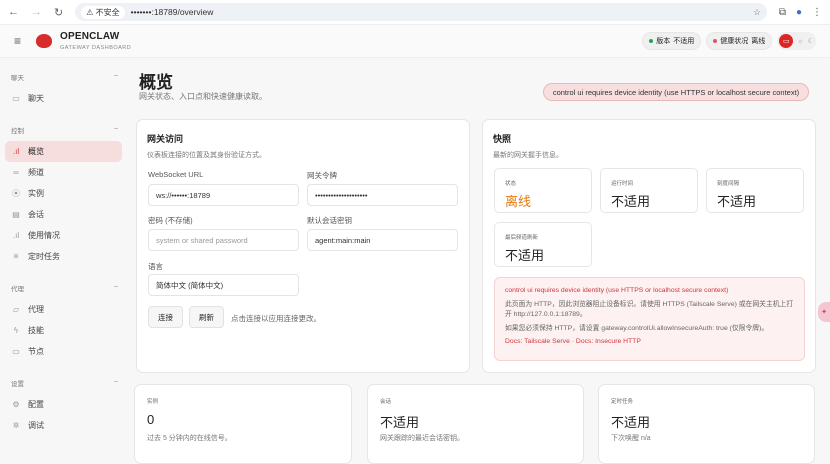 The image size is (830, 464). Describe the element at coordinates (796, 41) in the screenshot. I see `theme-switcher: ▭ ☼ ☾` at that location.